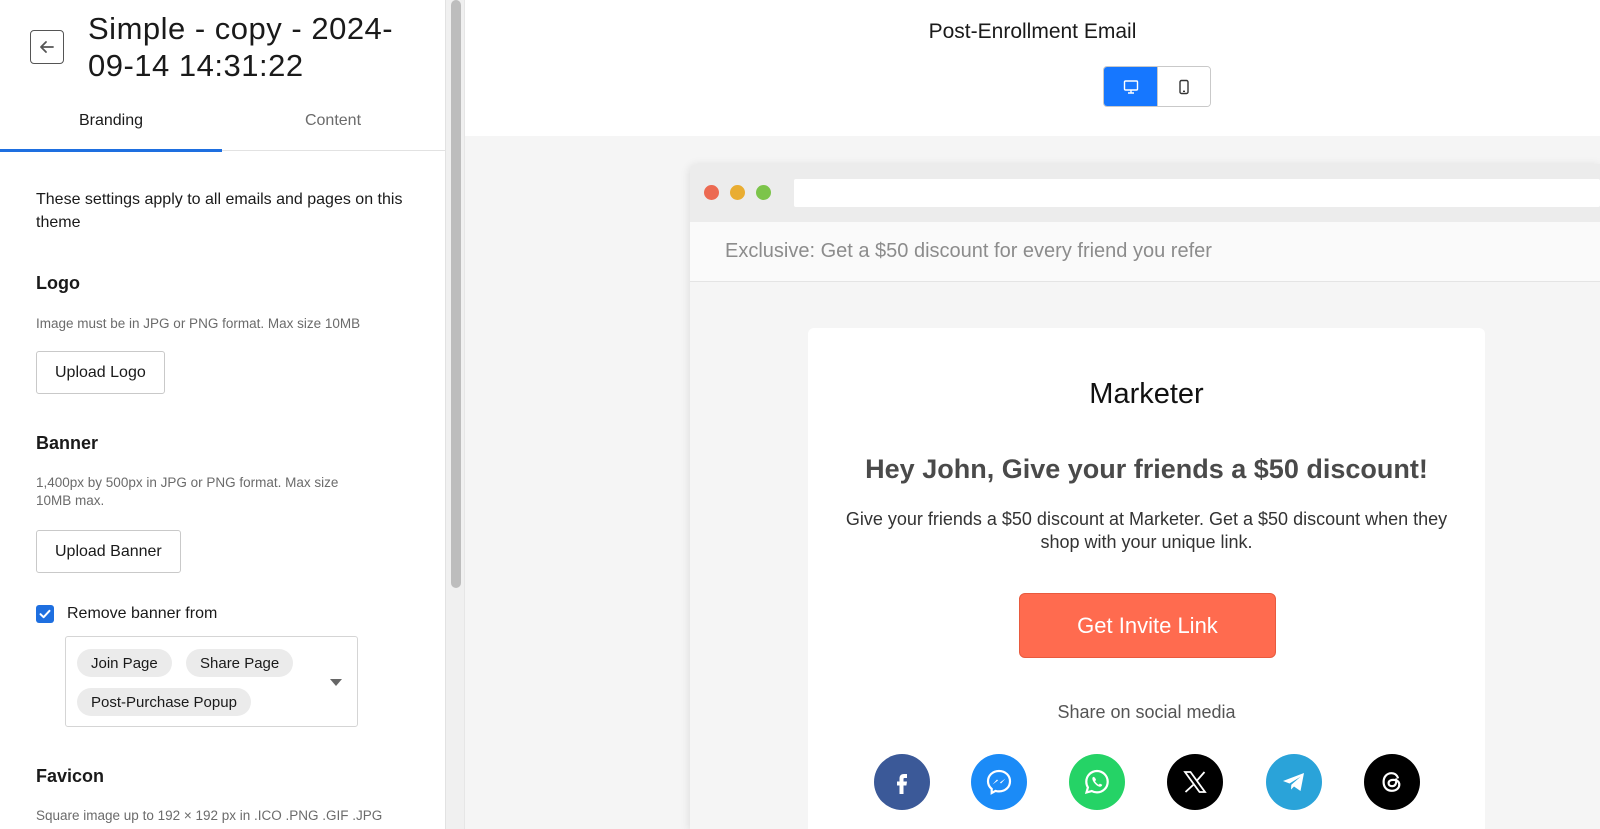 The width and height of the screenshot is (1600, 829). What do you see at coordinates (763, 192) in the screenshot?
I see `maximize-dot-icon` at bounding box center [763, 192].